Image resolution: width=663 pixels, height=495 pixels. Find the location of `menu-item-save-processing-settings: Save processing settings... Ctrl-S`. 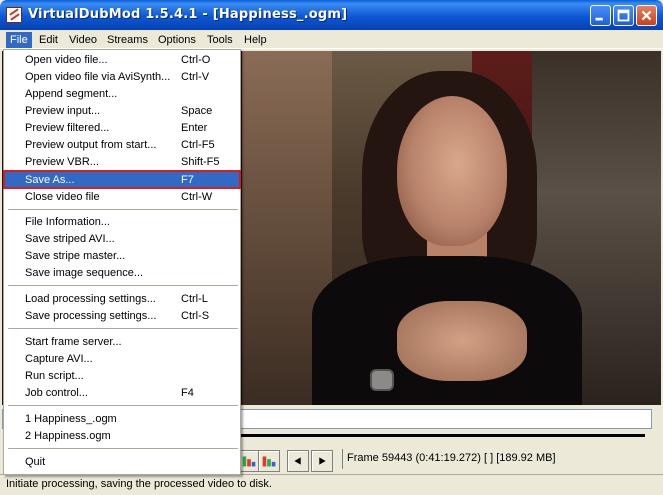

menu-item-save-processing-settings: Save processing settings... Ctrl-S is located at coordinates (122, 316).